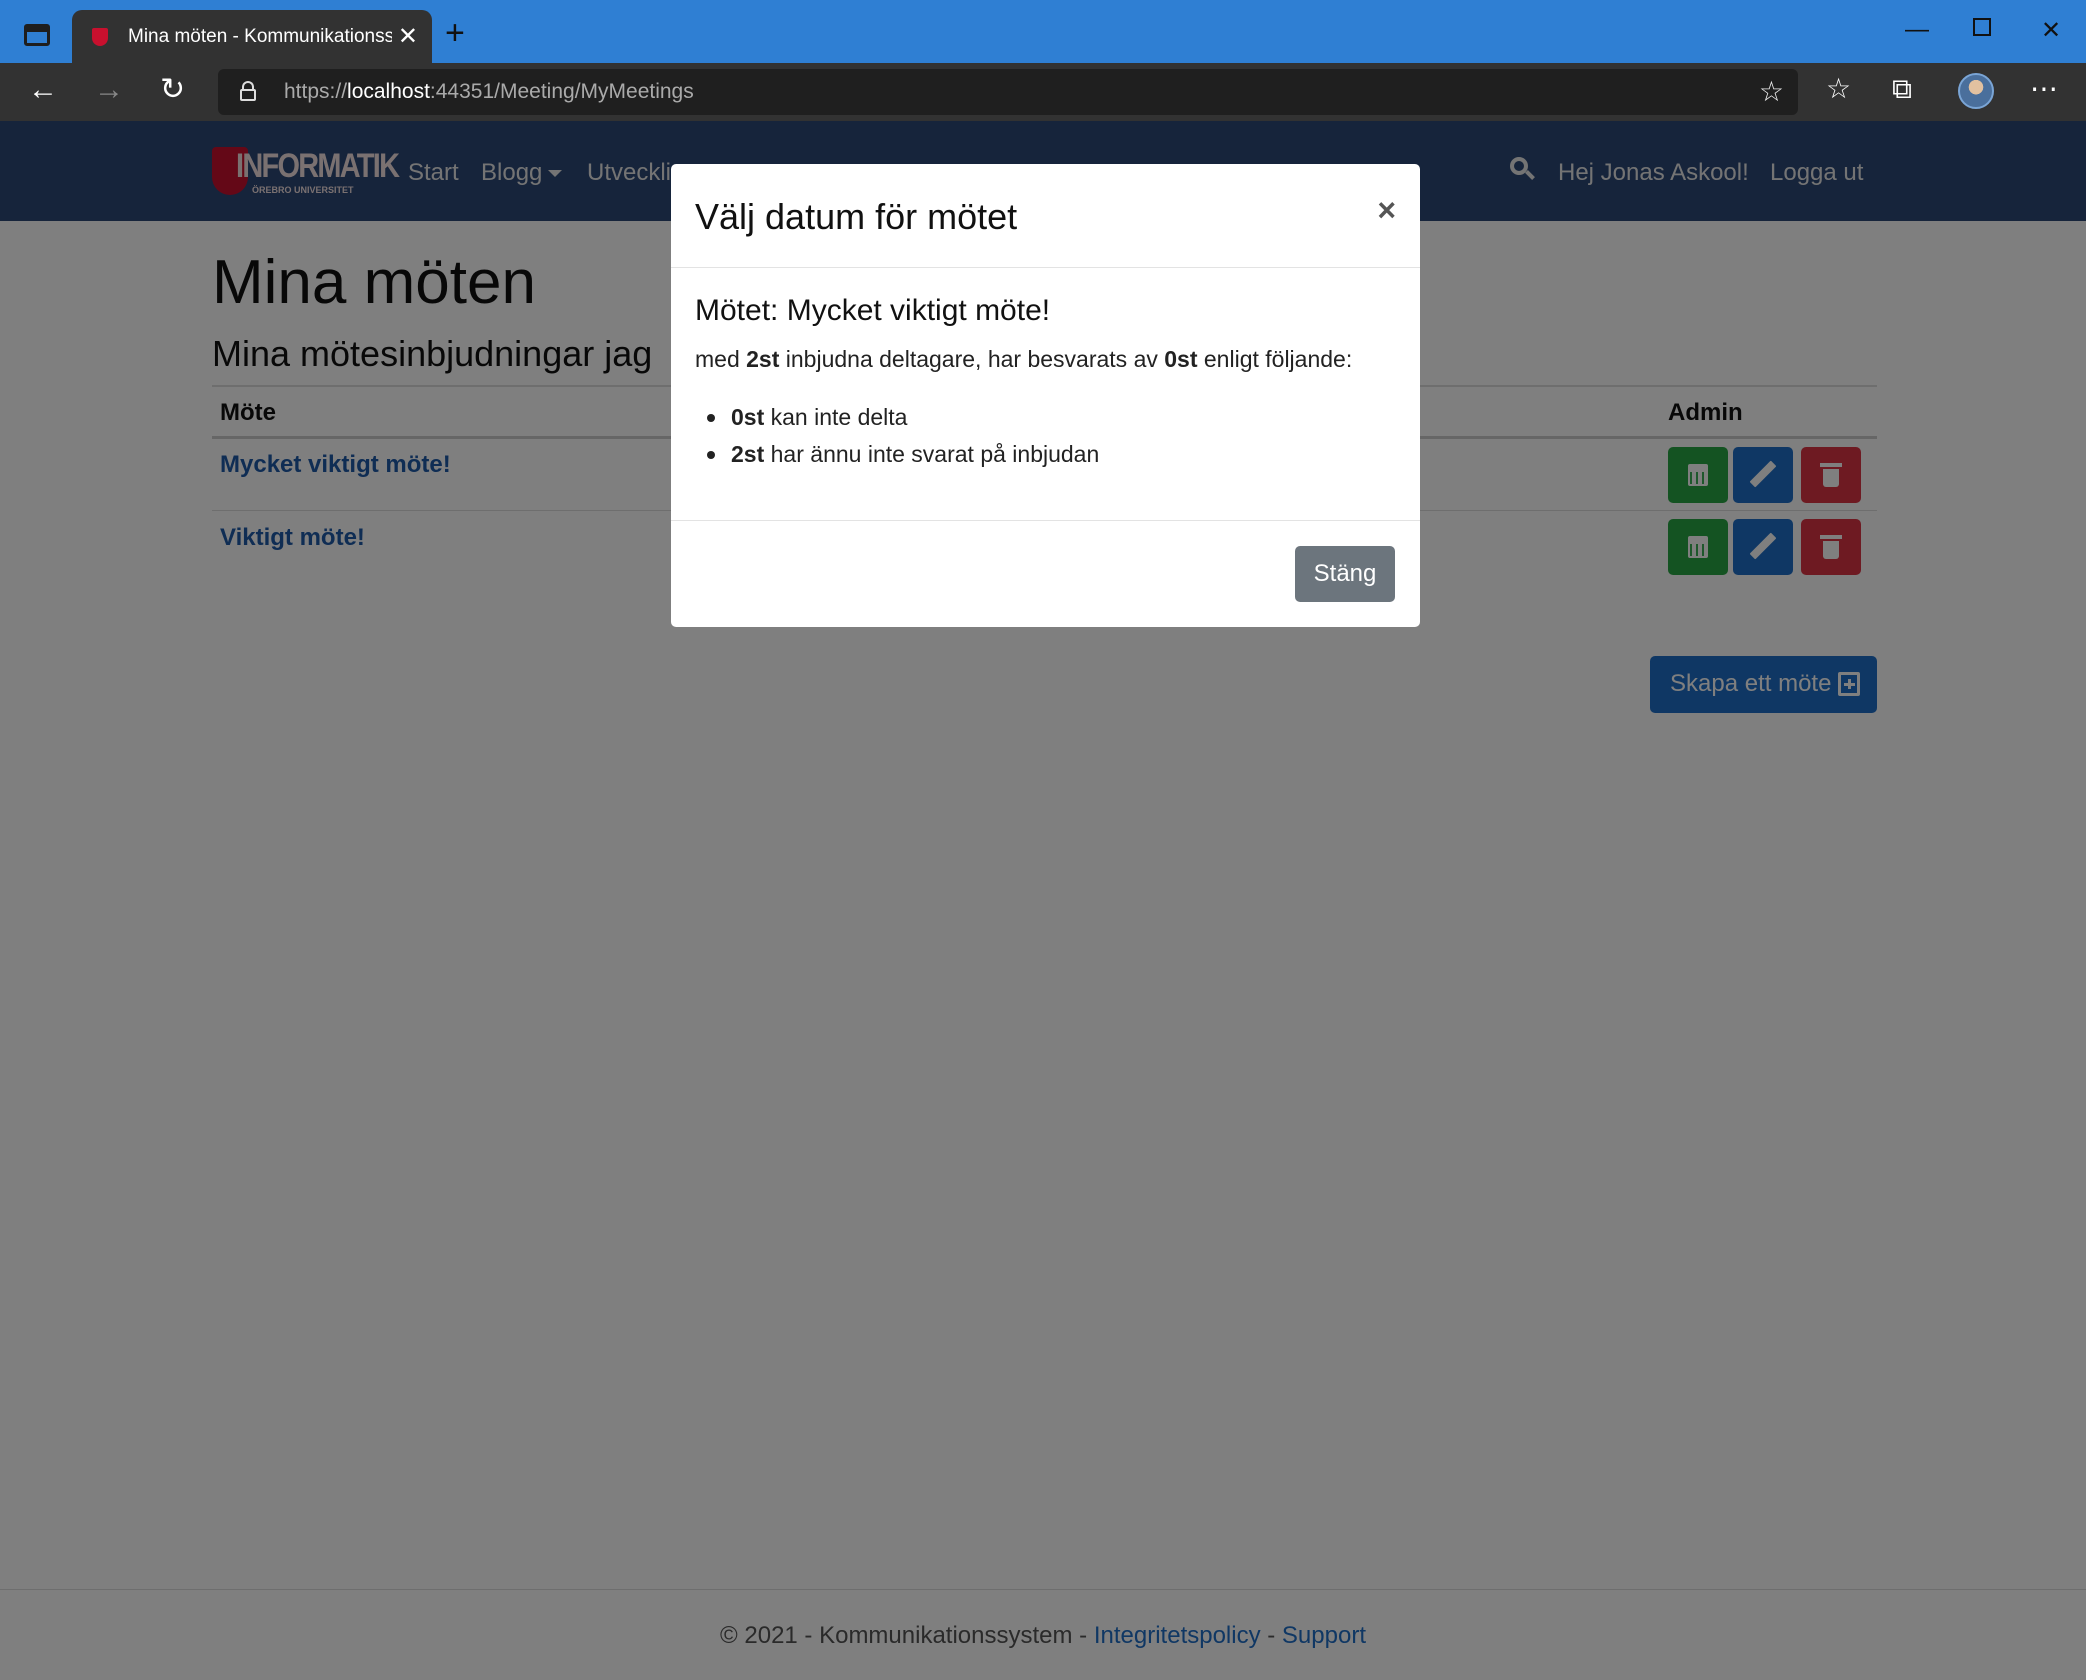 This screenshot has height=1680, width=2086. Describe the element at coordinates (2051, 30) in the screenshot. I see `window-close-icon: ✕` at that location.